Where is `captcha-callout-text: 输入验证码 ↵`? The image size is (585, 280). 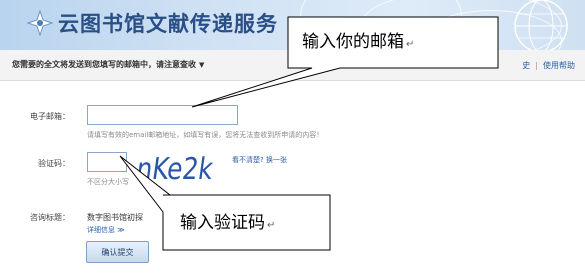
captcha-callout-text: 输入验证码 ↵ is located at coordinates (227, 220).